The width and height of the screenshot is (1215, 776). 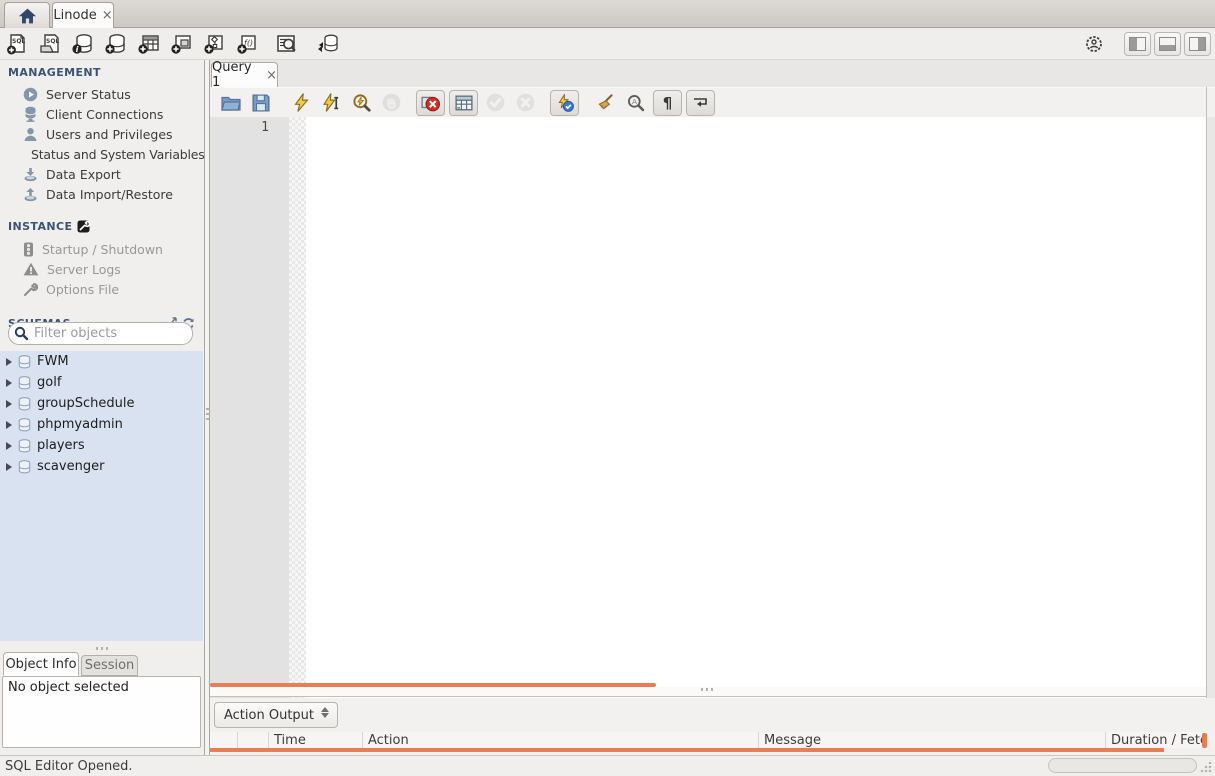 I want to click on toggle-stop-on-error-icon, so click(x=430, y=102).